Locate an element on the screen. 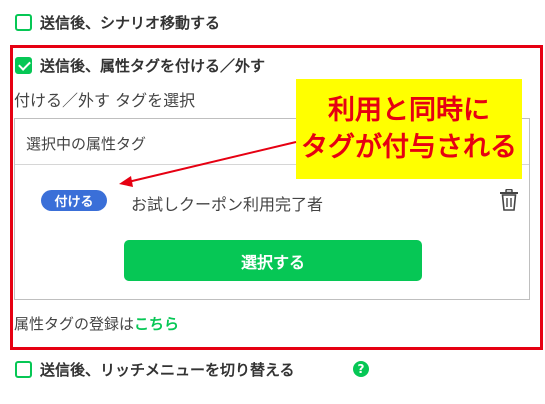 Image resolution: width=545 pixels, height=404 pixels. register-prefix: 属性タグの登録は is located at coordinates (74, 324).